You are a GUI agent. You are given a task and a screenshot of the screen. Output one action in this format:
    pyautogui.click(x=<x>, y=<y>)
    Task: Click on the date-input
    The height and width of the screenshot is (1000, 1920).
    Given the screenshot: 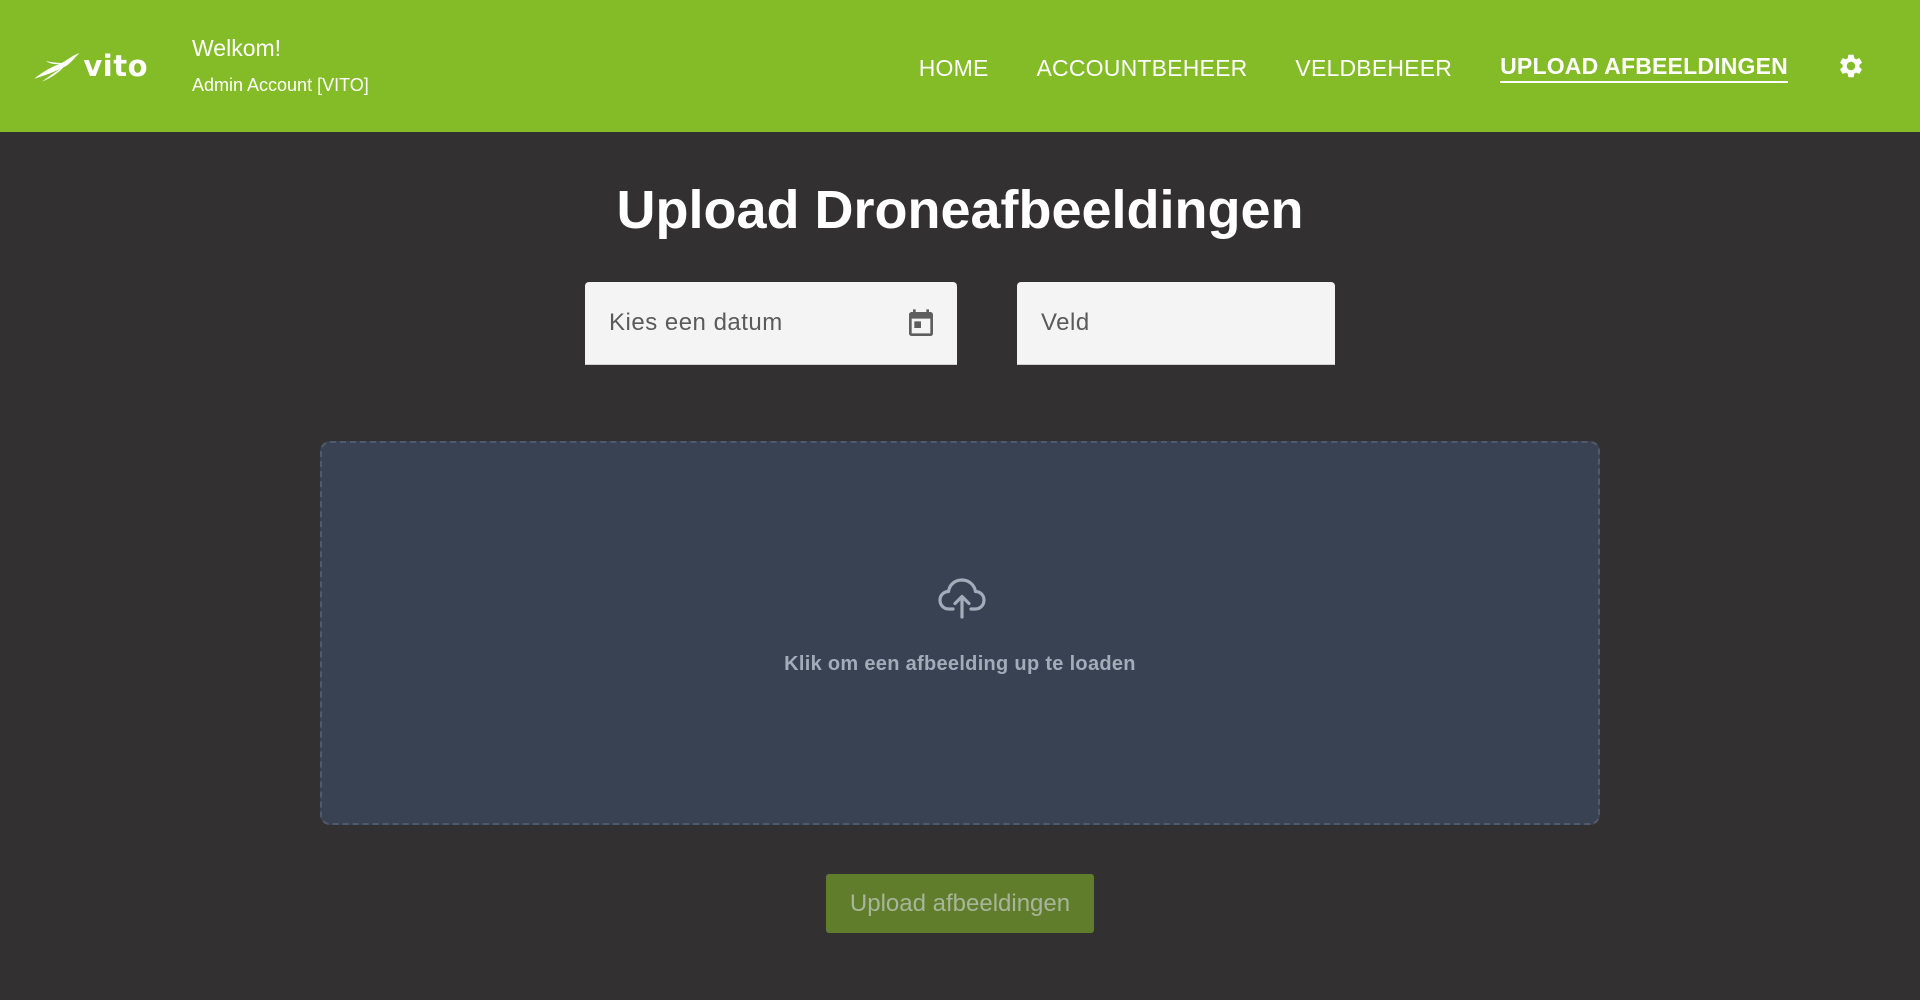 What is the action you would take?
    pyautogui.click(x=771, y=323)
    